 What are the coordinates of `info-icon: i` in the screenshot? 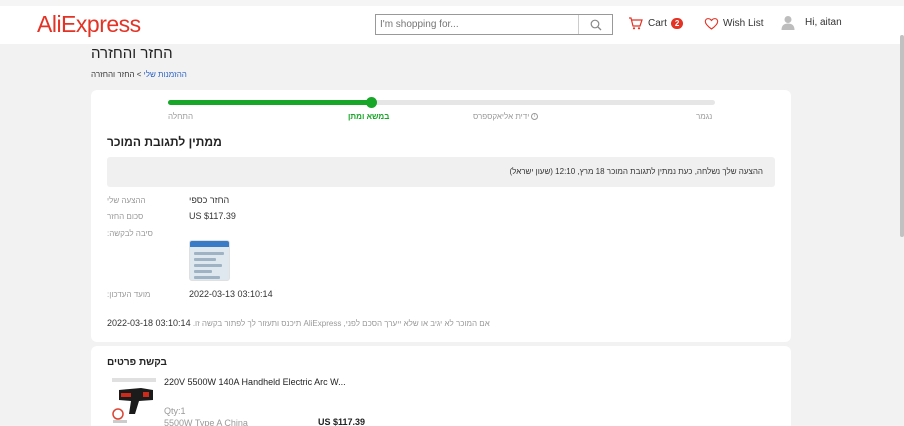 It's located at (535, 117).